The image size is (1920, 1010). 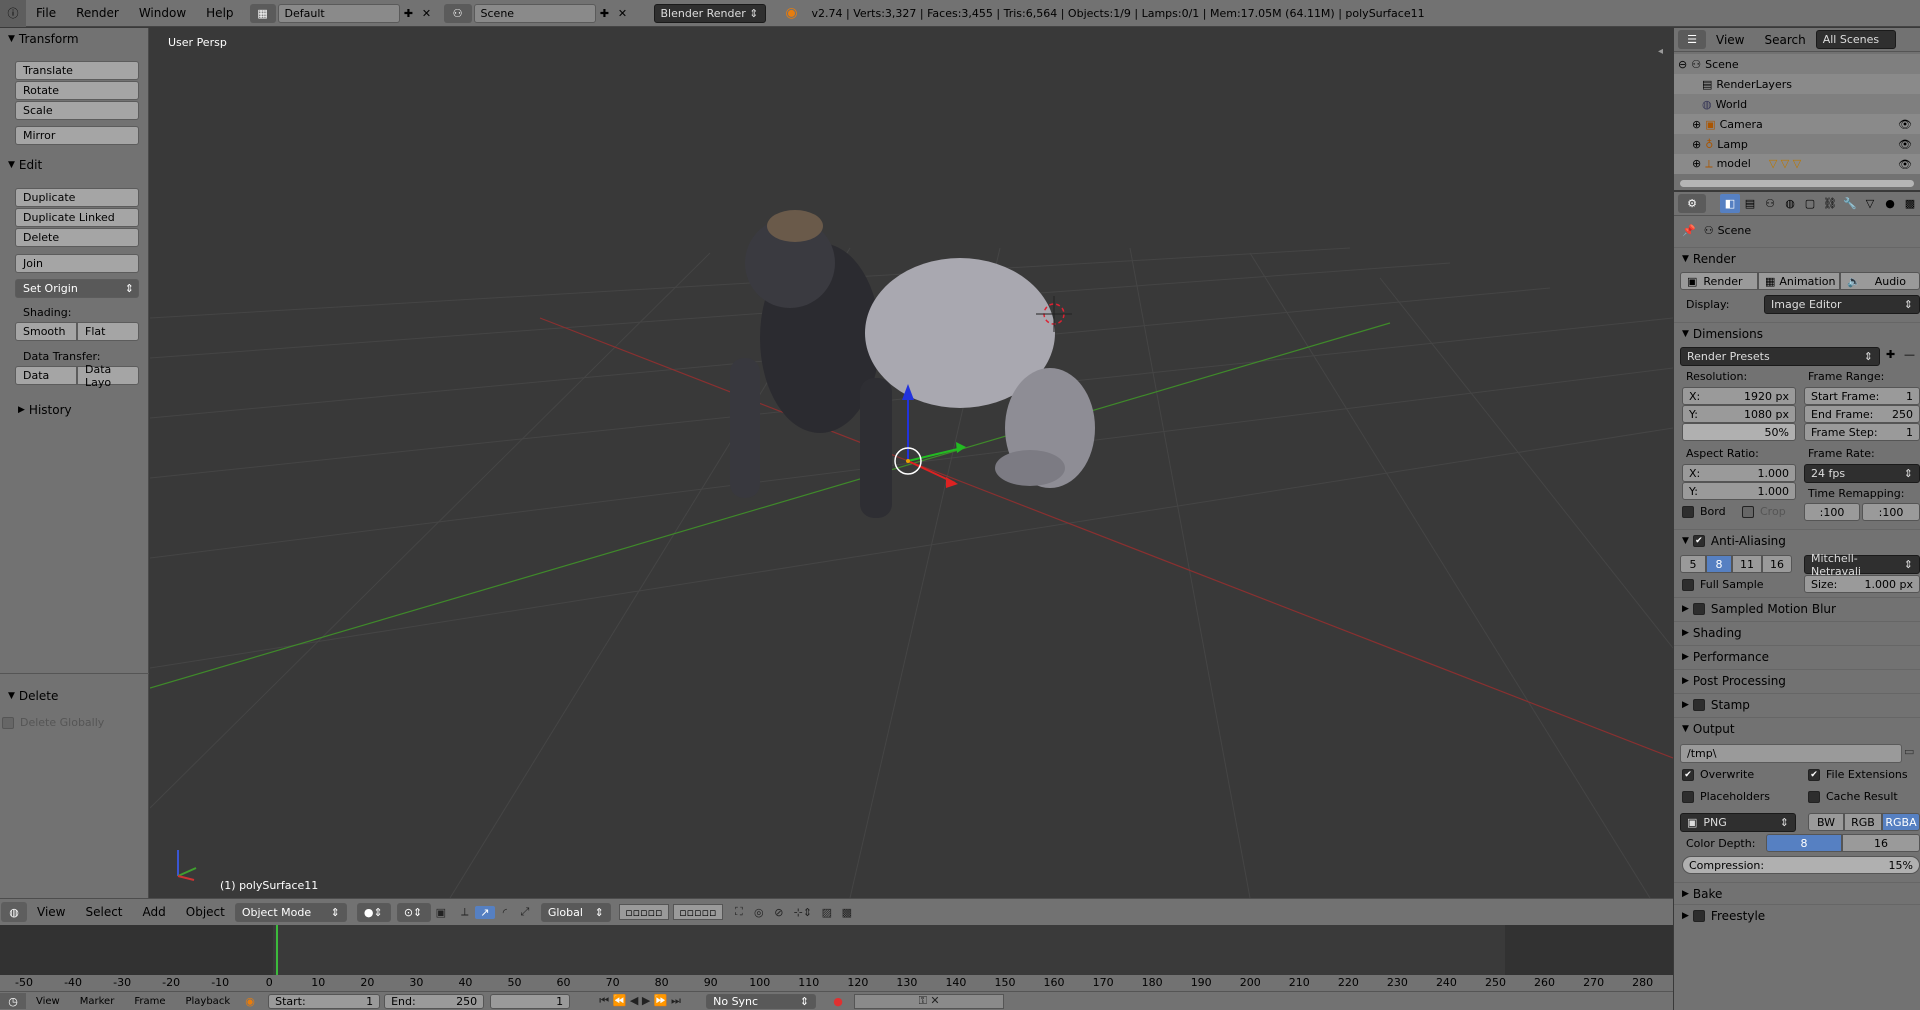 I want to click on menu-render: Render, so click(x=97, y=13).